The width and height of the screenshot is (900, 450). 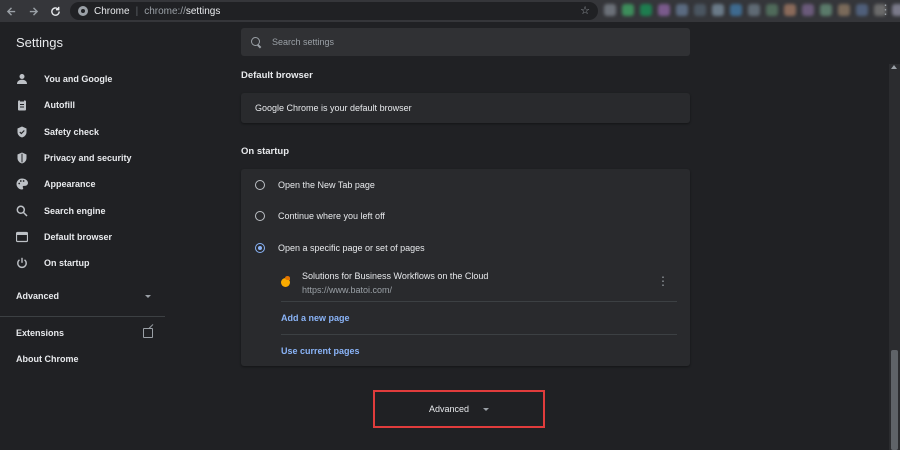 What do you see at coordinates (83, 11) in the screenshot?
I see `chrome-icon` at bounding box center [83, 11].